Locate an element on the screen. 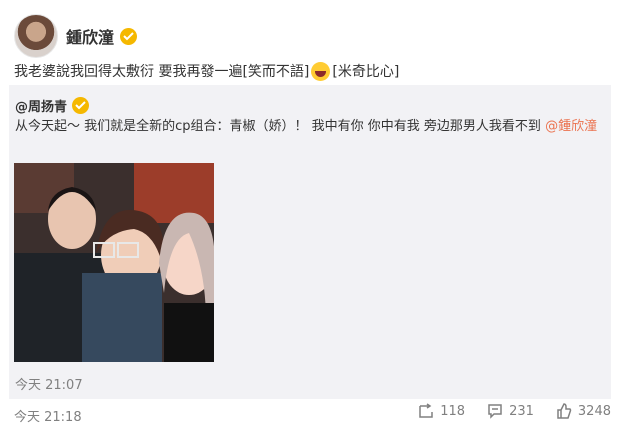 The width and height of the screenshot is (621, 434). action-bar: 118 231 3248 is located at coordinates (514, 411).